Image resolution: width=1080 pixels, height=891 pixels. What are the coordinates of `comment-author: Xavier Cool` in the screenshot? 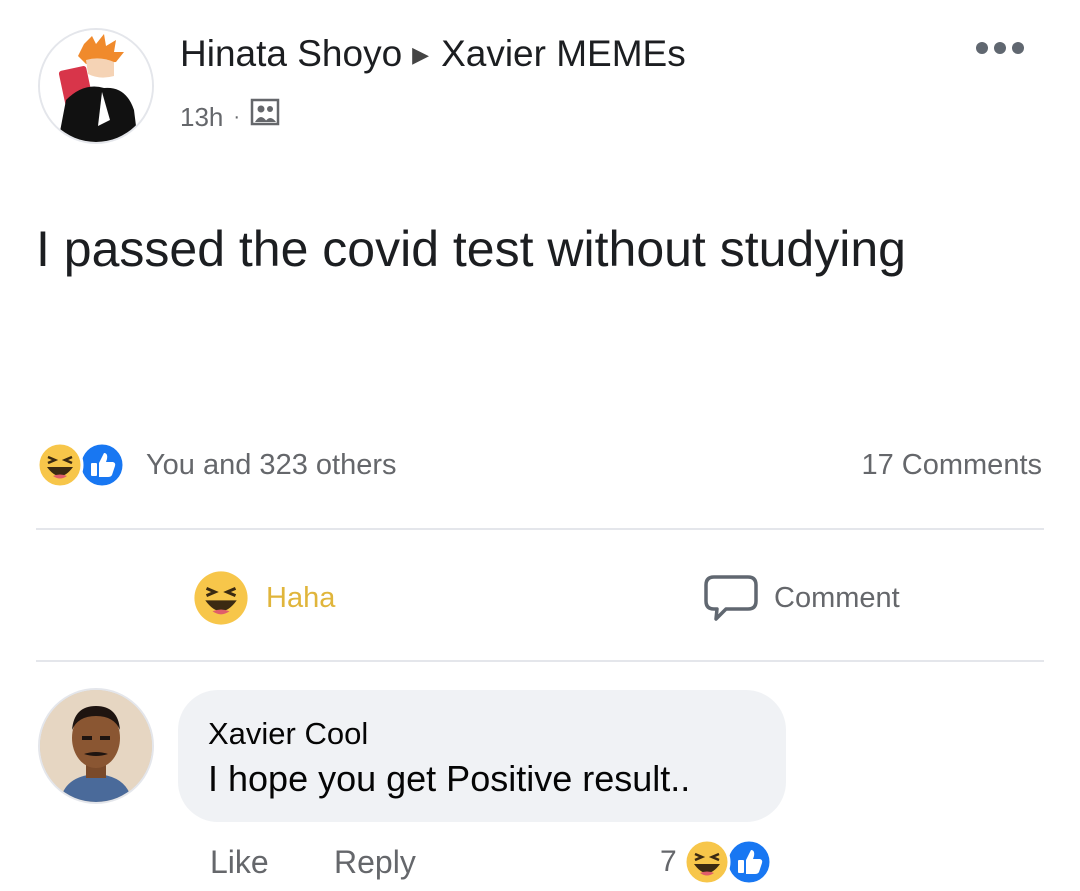 It's located at (482, 734).